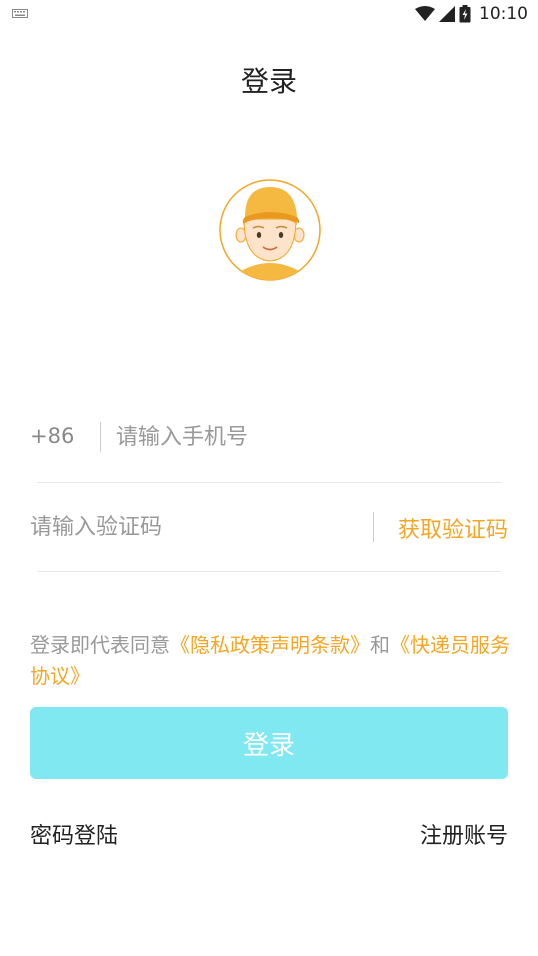  Describe the element at coordinates (20, 13) in the screenshot. I see `keyboard-icon` at that location.